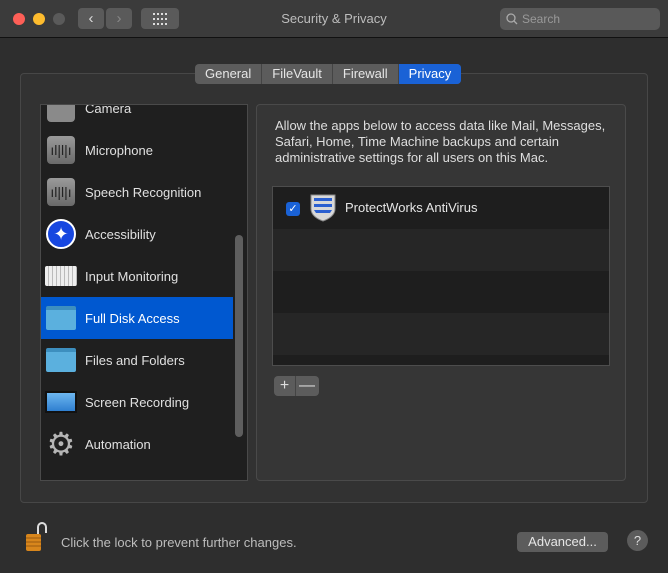  I want to click on sidebar-item-automation: ⚙ Automation, so click(137, 444).